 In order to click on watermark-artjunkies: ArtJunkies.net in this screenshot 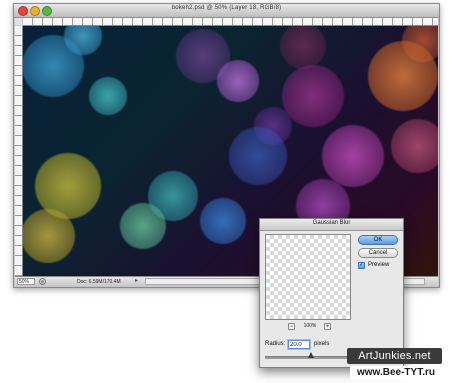, I will do `click(394, 356)`.